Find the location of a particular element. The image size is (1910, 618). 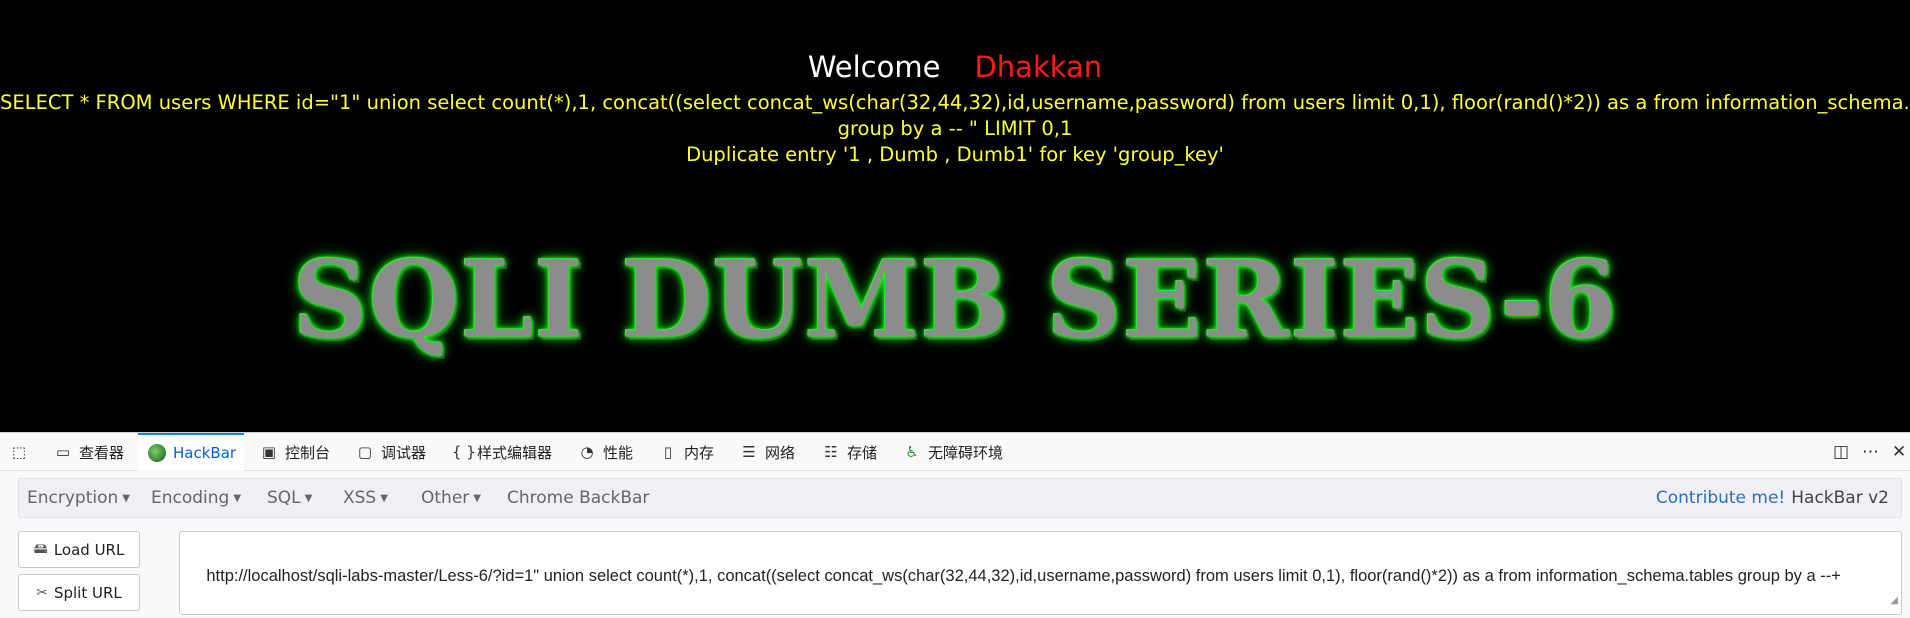

tab-network: ☰ 网络 is located at coordinates (767, 452).